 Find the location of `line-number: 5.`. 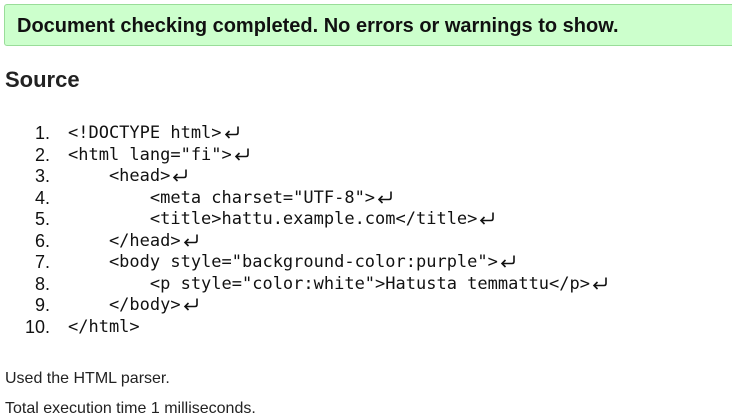

line-number: 5. is located at coordinates (42, 219).